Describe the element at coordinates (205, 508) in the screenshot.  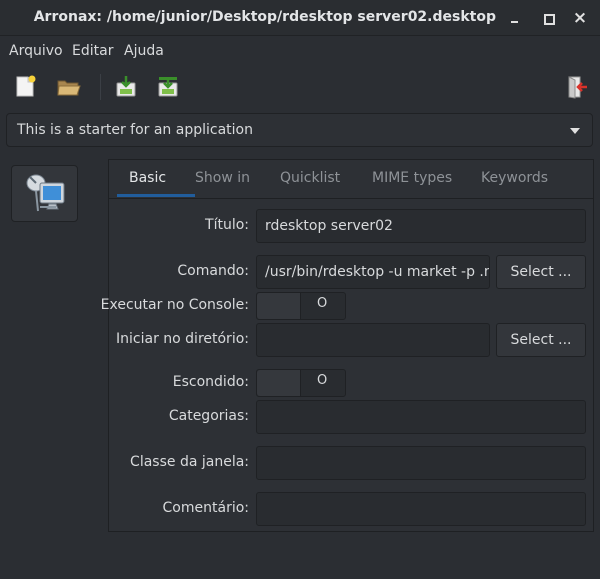
I see `comentario-label: Comentário:` at that location.